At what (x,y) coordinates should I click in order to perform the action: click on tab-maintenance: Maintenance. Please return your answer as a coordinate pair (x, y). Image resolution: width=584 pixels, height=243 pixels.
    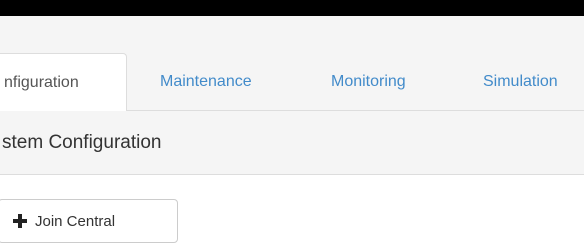
    Looking at the image, I should click on (206, 82).